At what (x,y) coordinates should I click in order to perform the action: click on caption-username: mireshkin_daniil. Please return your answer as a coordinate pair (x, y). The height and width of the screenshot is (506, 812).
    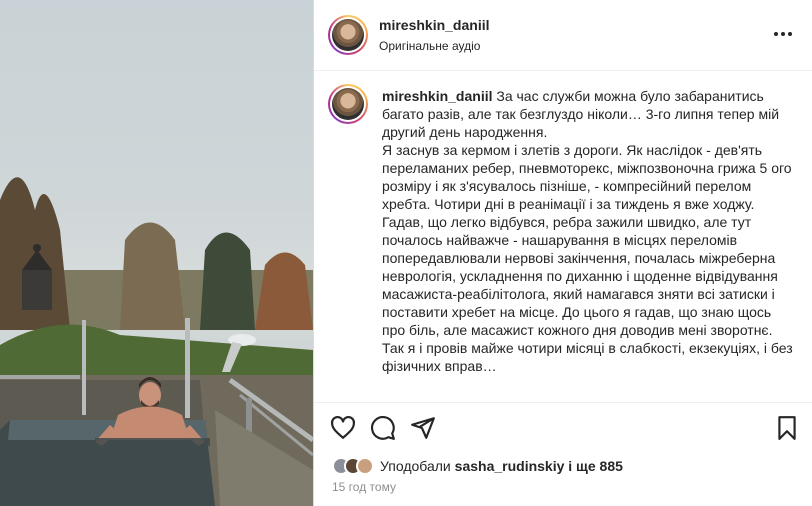
    Looking at the image, I should click on (437, 96).